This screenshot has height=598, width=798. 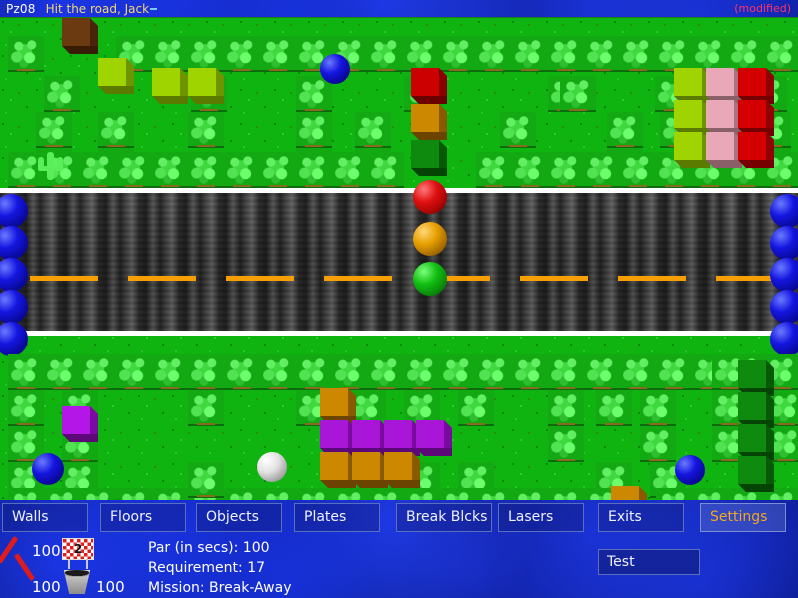 I want to click on arrow-icon, so click(x=17, y=560).